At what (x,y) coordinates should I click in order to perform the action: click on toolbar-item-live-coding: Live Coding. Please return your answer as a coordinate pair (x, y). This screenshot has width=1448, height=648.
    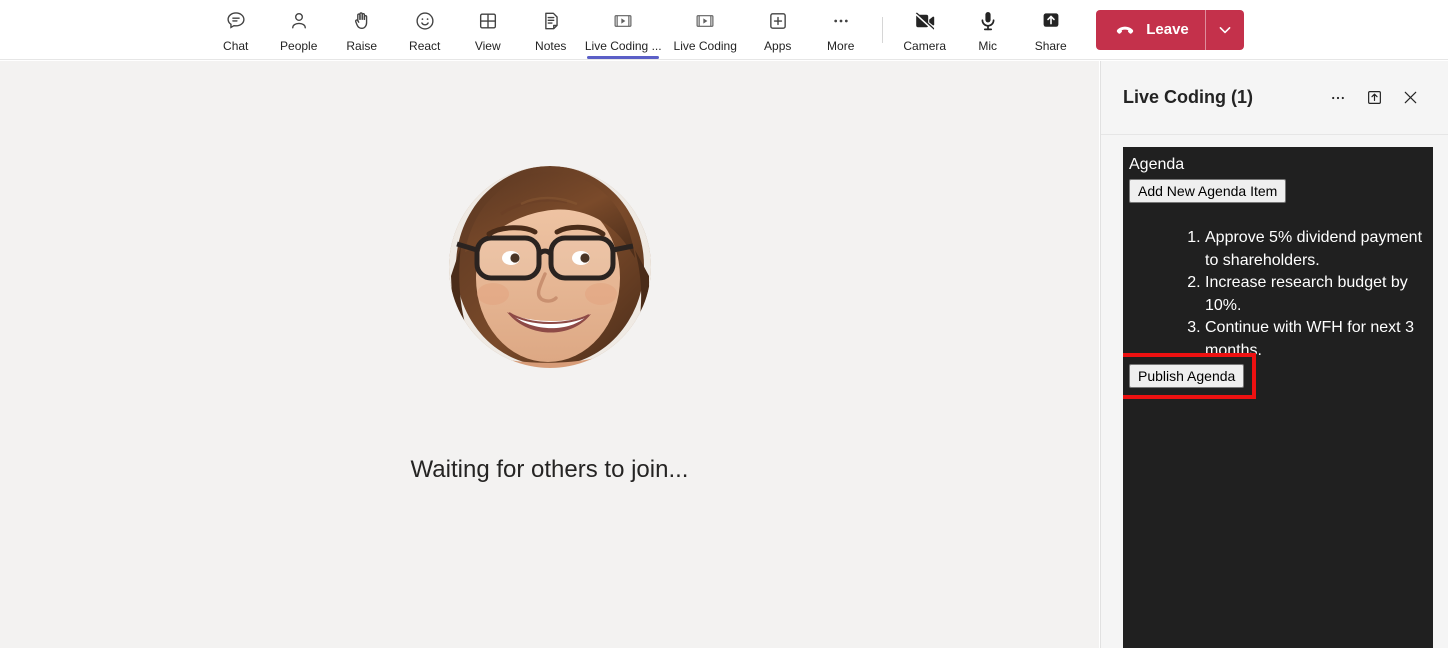
    Looking at the image, I should click on (705, 30).